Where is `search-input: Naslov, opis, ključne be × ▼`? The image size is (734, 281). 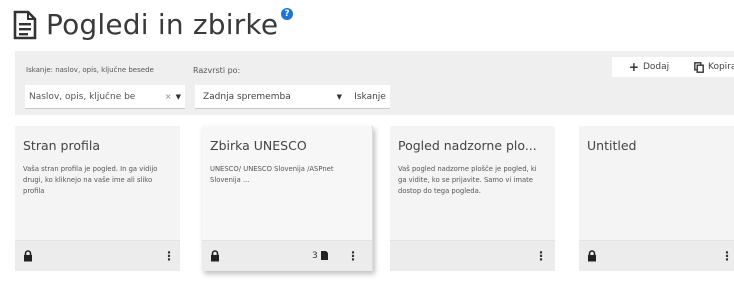 search-input: Naslov, opis, ključne be × ▼ is located at coordinates (105, 97).